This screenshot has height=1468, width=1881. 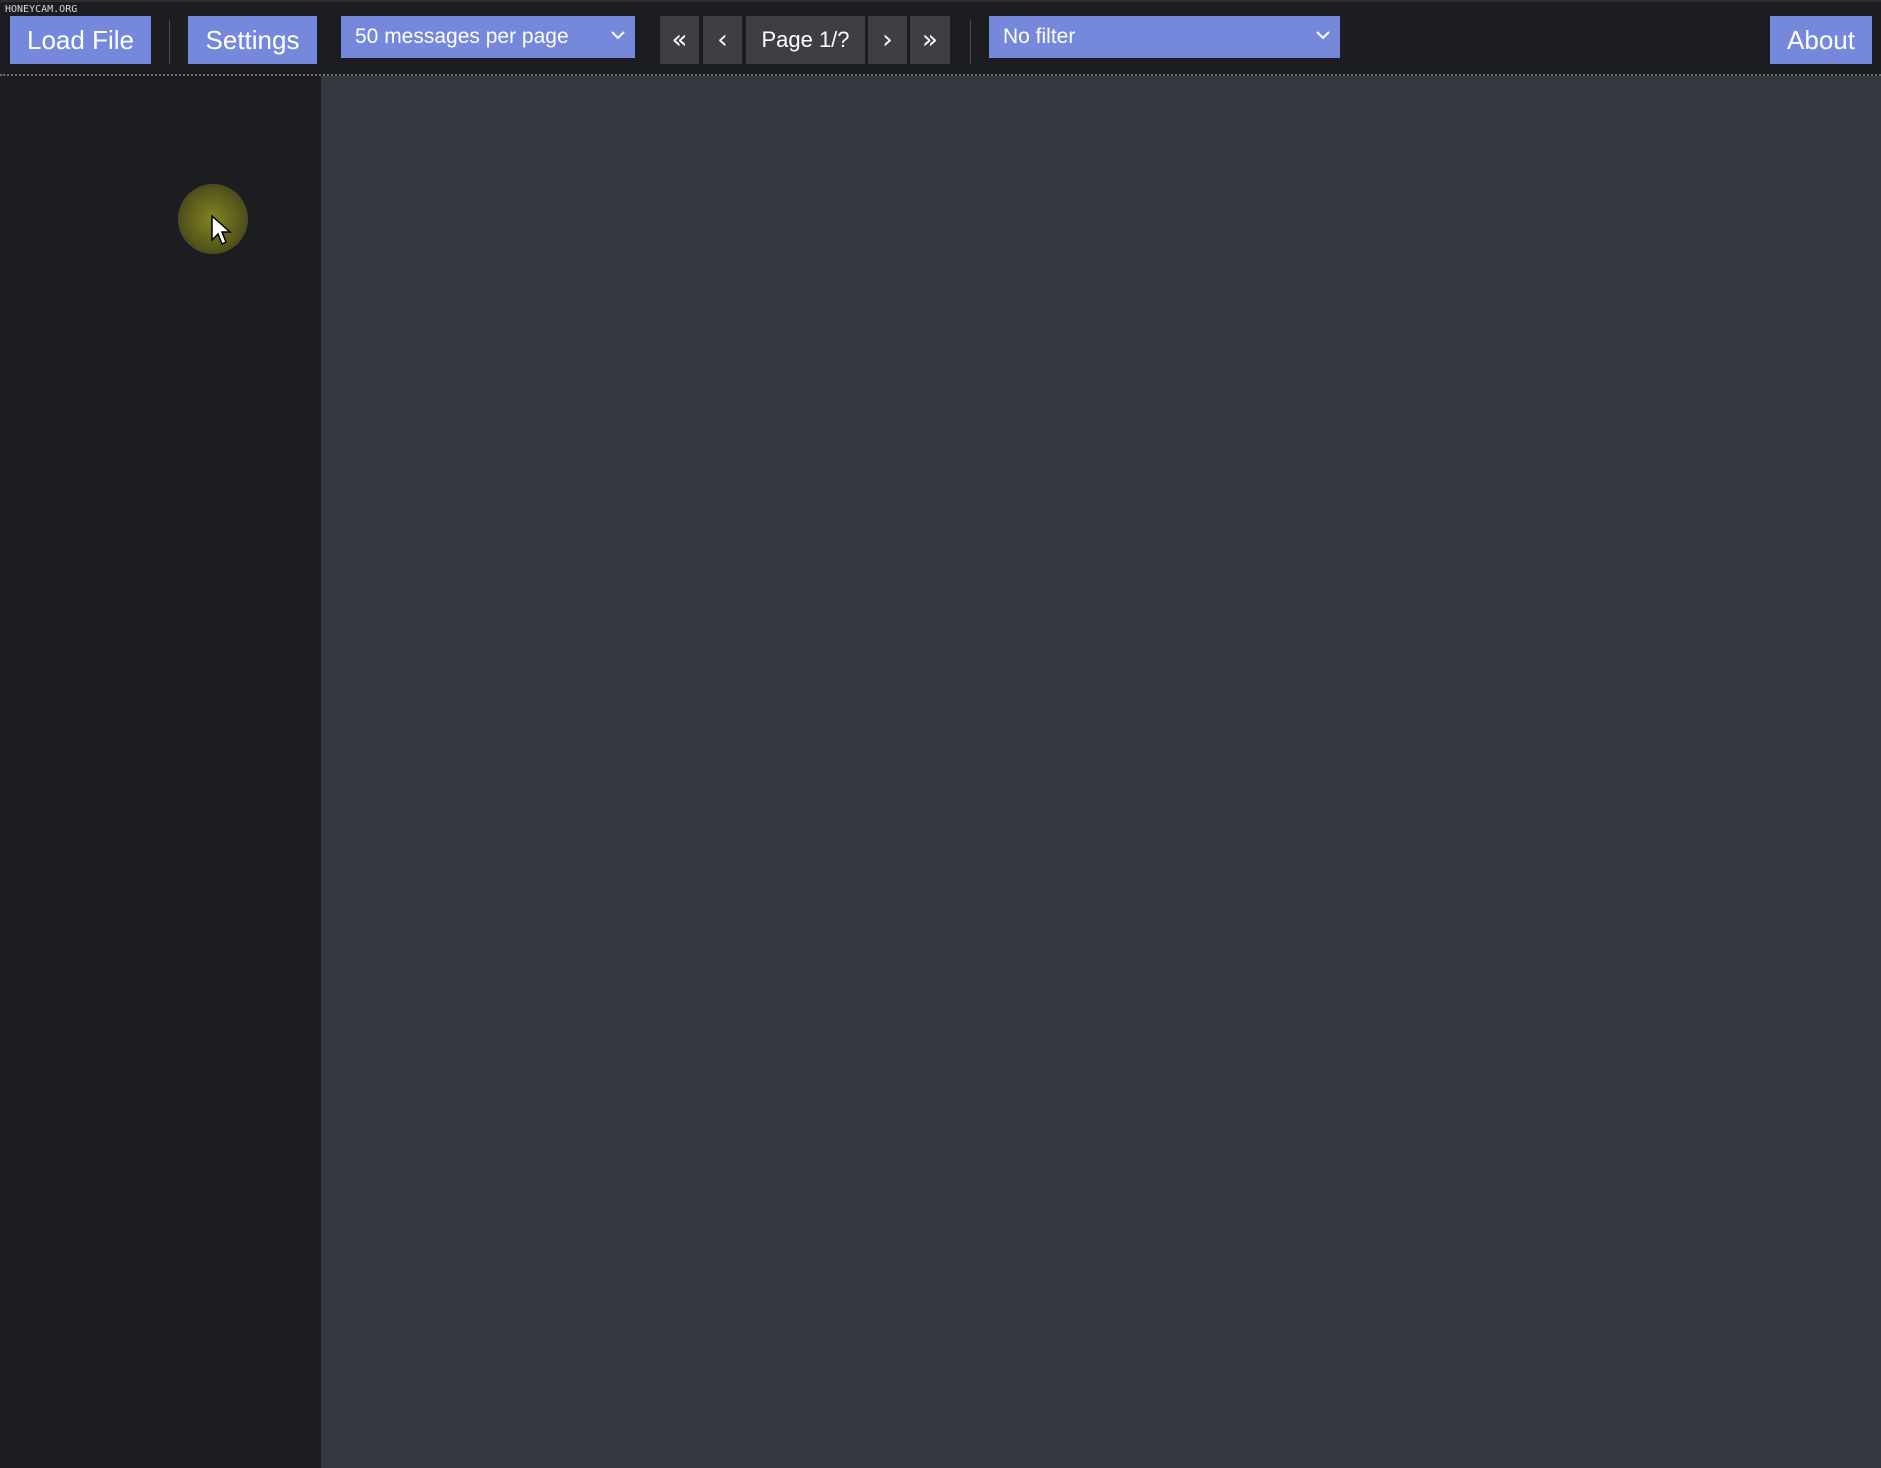 What do you see at coordinates (221, 230) in the screenshot?
I see `mouse-pointer-icon` at bounding box center [221, 230].